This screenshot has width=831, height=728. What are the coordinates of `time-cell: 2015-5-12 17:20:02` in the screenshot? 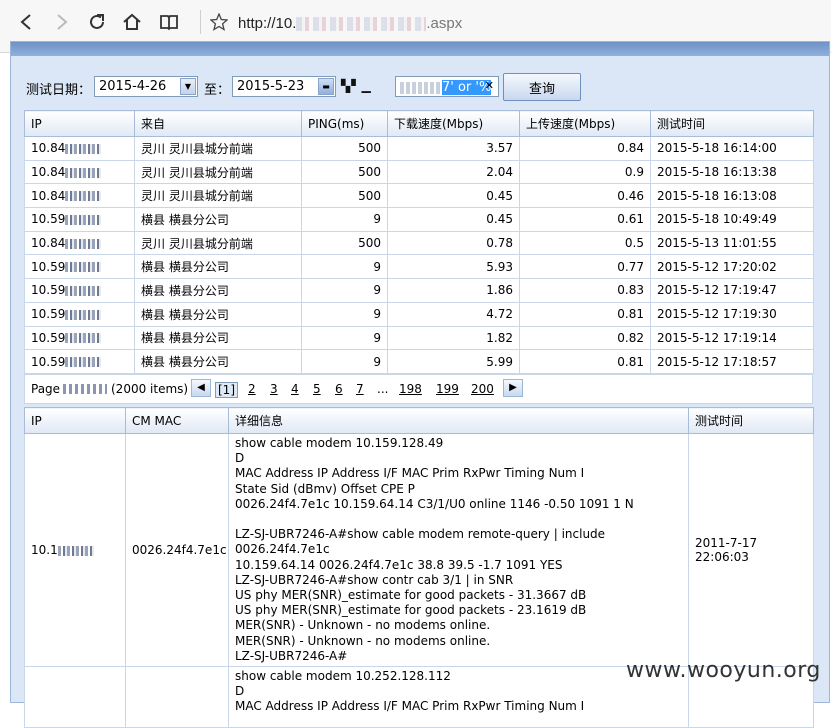 It's located at (732, 267).